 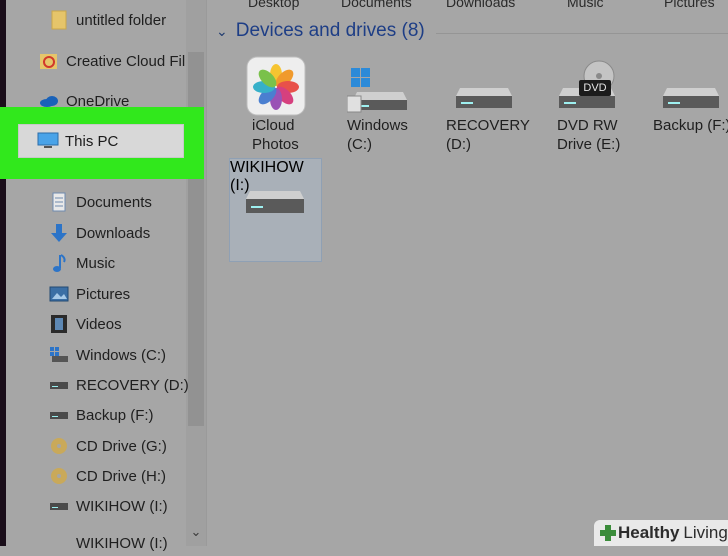 What do you see at coordinates (585, 5) in the screenshot?
I see `quick-access-music: Music` at bounding box center [585, 5].